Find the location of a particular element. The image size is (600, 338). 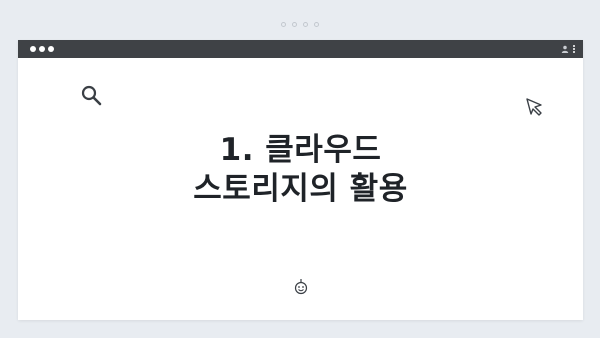

cursor-icon is located at coordinates (534, 107).